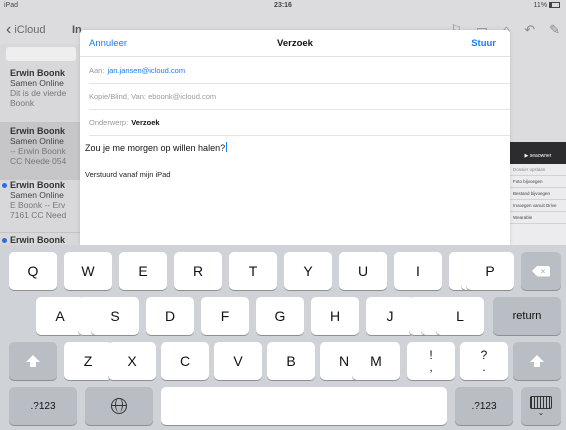 The height and width of the screenshot is (430, 566). I want to click on key-question-period: ?., so click(484, 361).